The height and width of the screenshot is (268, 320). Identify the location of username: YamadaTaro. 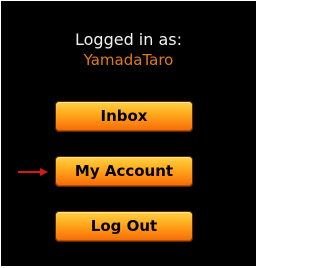
(128, 60).